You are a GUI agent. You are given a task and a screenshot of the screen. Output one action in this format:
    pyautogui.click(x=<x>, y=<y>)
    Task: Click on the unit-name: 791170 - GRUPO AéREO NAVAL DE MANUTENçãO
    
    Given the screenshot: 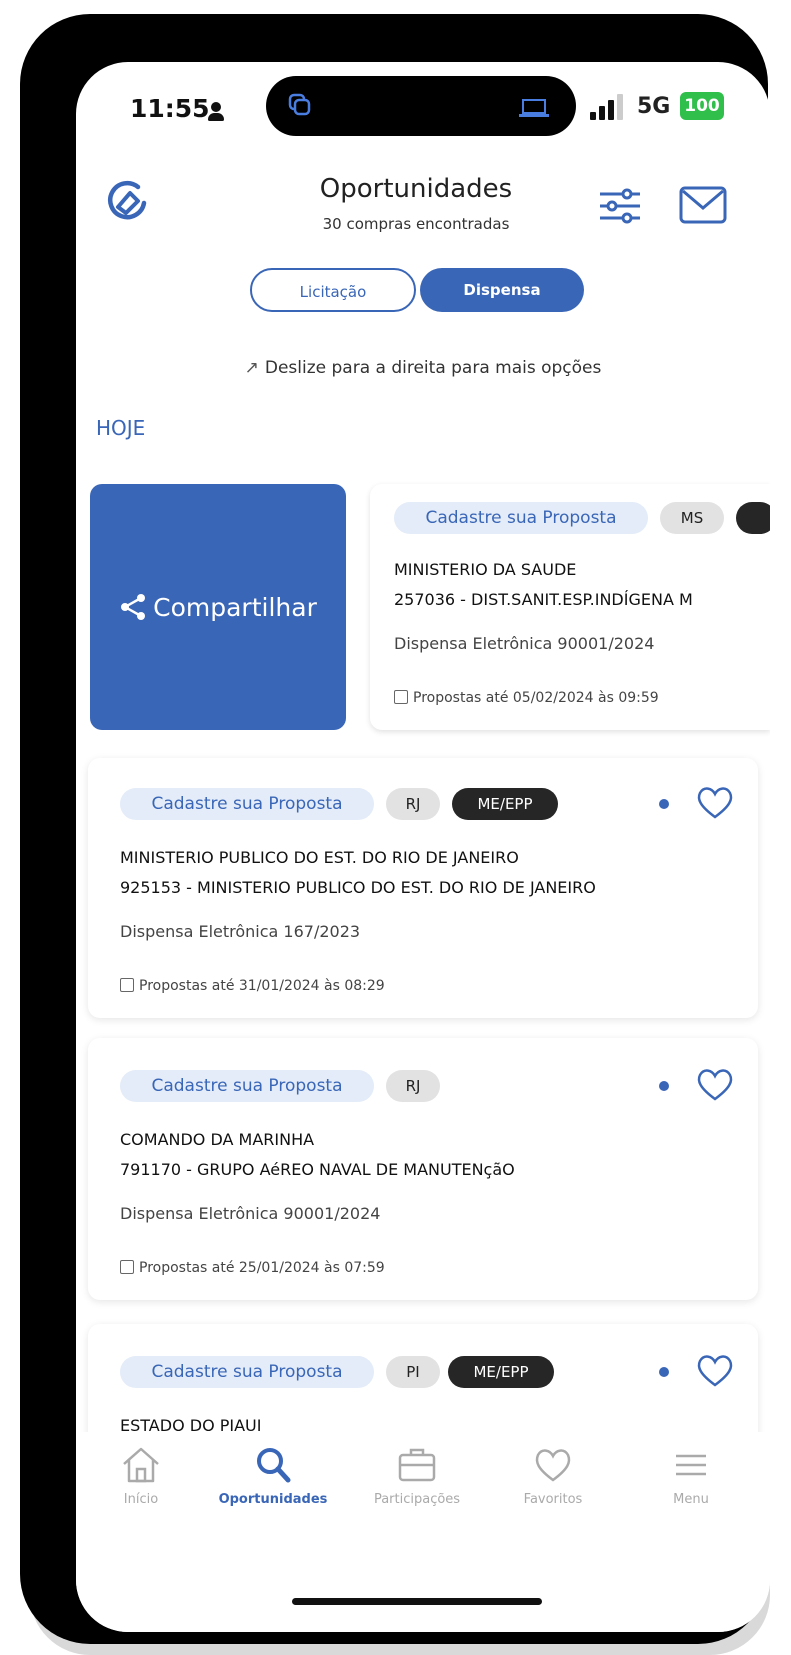 What is the action you would take?
    pyautogui.click(x=317, y=1169)
    